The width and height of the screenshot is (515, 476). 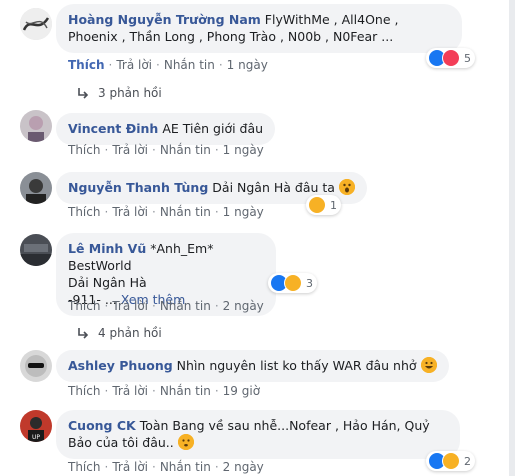 I want to click on grin-emoji-icon, so click(x=428, y=365).